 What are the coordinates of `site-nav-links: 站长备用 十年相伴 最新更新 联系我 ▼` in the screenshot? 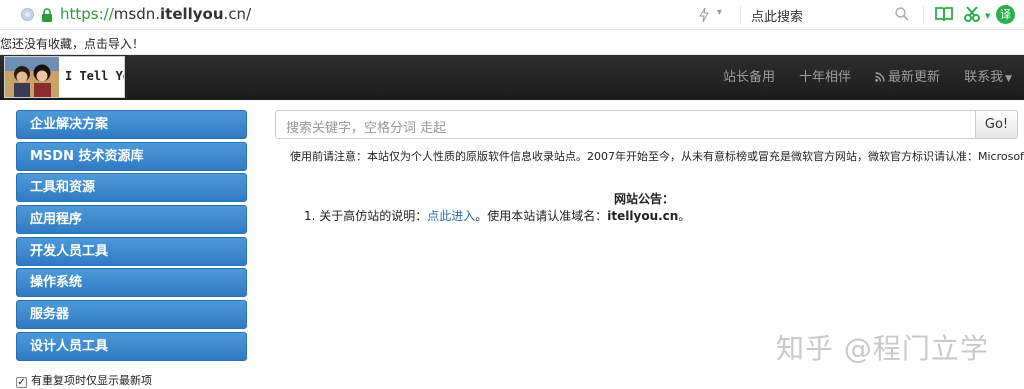 It's located at (867, 77).